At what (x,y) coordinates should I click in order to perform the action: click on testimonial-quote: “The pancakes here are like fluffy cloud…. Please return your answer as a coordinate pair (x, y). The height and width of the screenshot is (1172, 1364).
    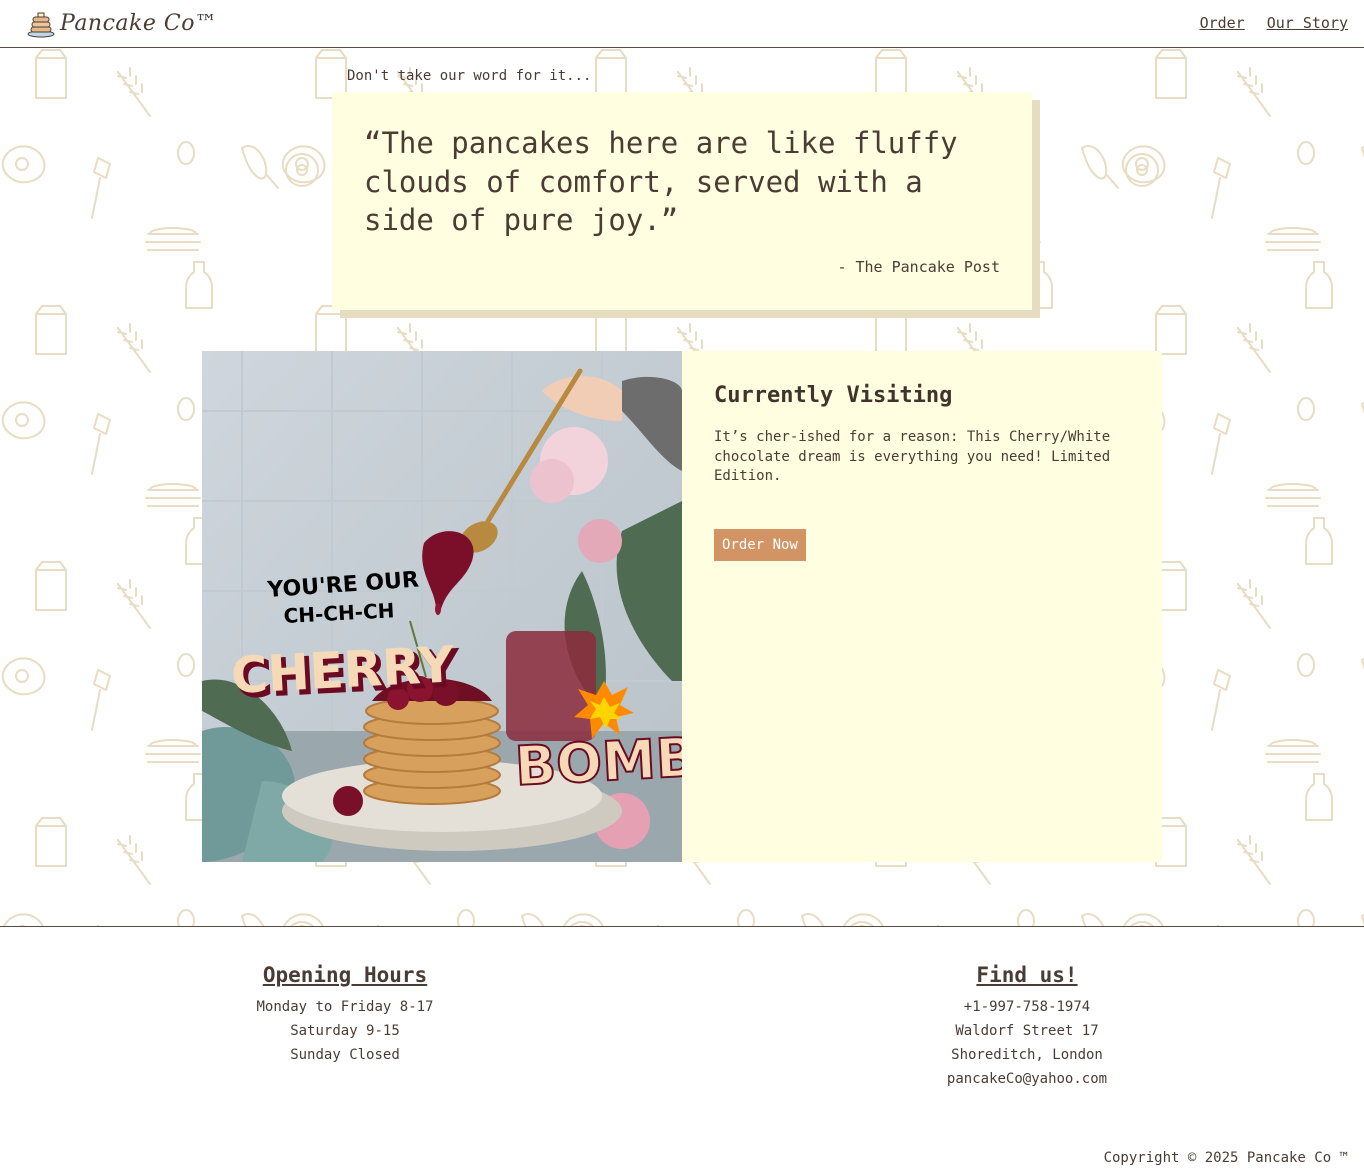
    Looking at the image, I should click on (661, 181).